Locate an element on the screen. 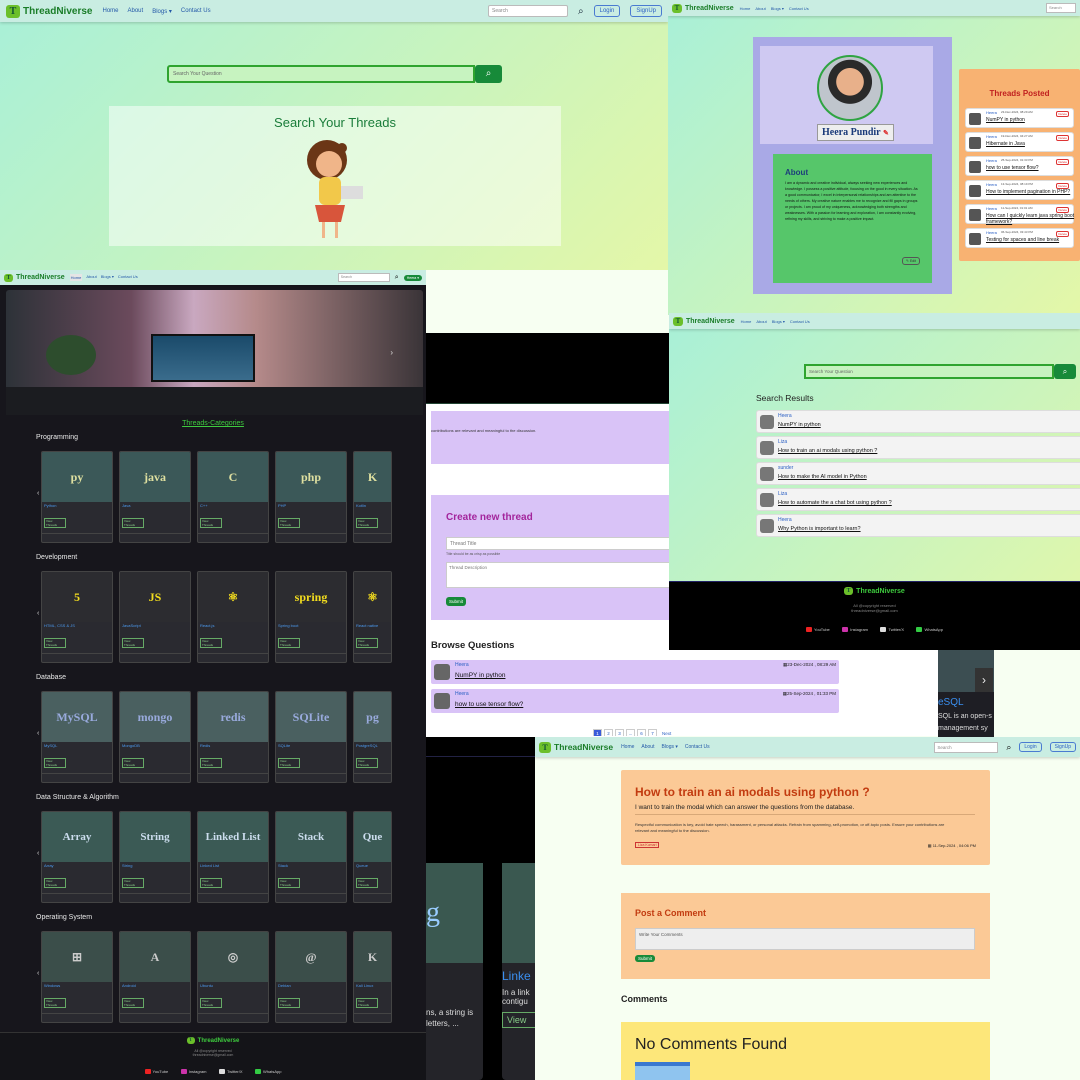  view-threads-button: View is located at coordinates (519, 1020).